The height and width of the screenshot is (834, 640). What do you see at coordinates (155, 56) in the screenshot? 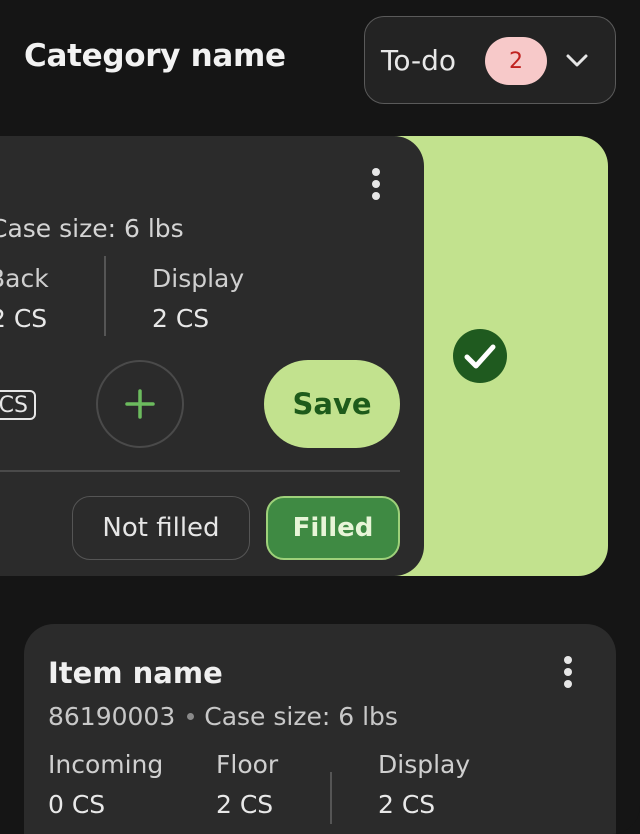
I see `category-title: Category name` at bounding box center [155, 56].